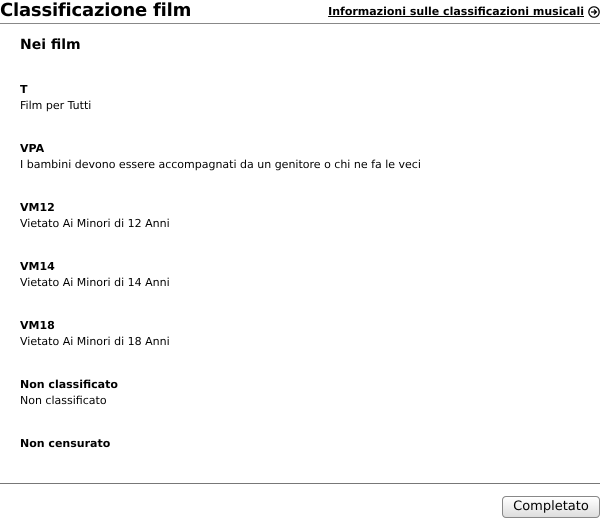 The width and height of the screenshot is (600, 519). Describe the element at coordinates (221, 165) in the screenshot. I see `rating-description: I bambini devono essere accompagnati da un genitore o chi ne fa le veci` at that location.